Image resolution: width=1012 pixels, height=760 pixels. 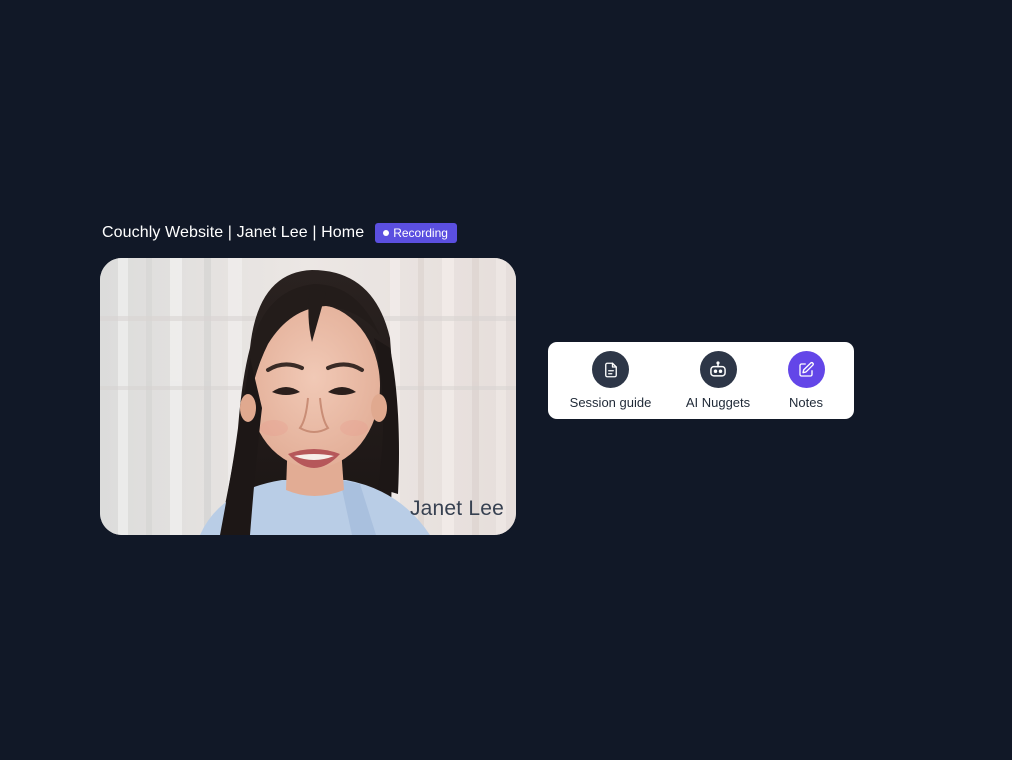 I want to click on session-guide-icon-circle, so click(x=610, y=369).